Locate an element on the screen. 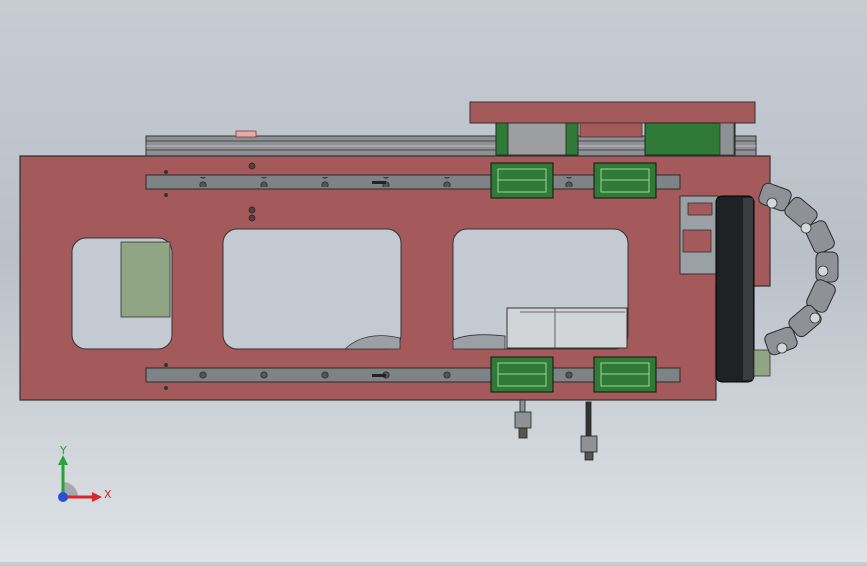 The height and width of the screenshot is (566, 867). side-bracket is located at coordinates (699, 235).